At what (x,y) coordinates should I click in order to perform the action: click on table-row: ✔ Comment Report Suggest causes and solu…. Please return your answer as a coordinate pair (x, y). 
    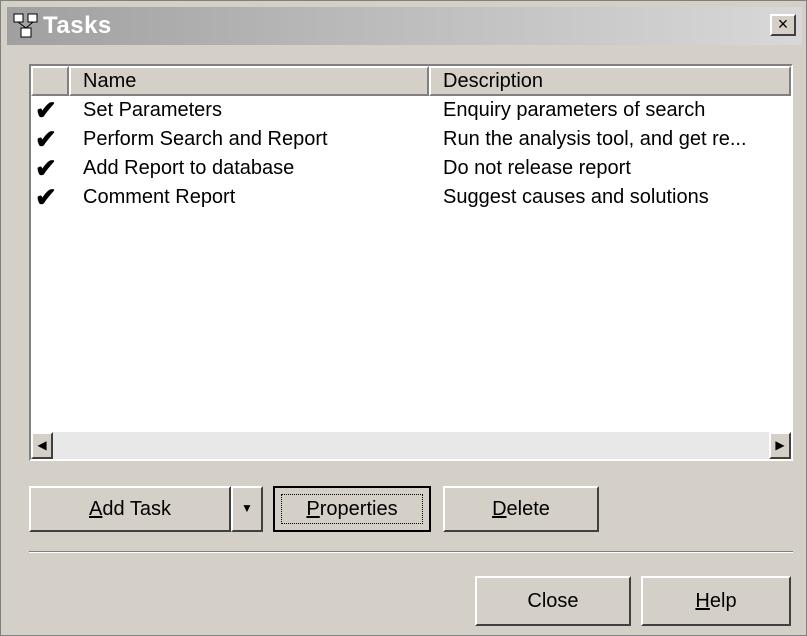
    Looking at the image, I should click on (411, 197).